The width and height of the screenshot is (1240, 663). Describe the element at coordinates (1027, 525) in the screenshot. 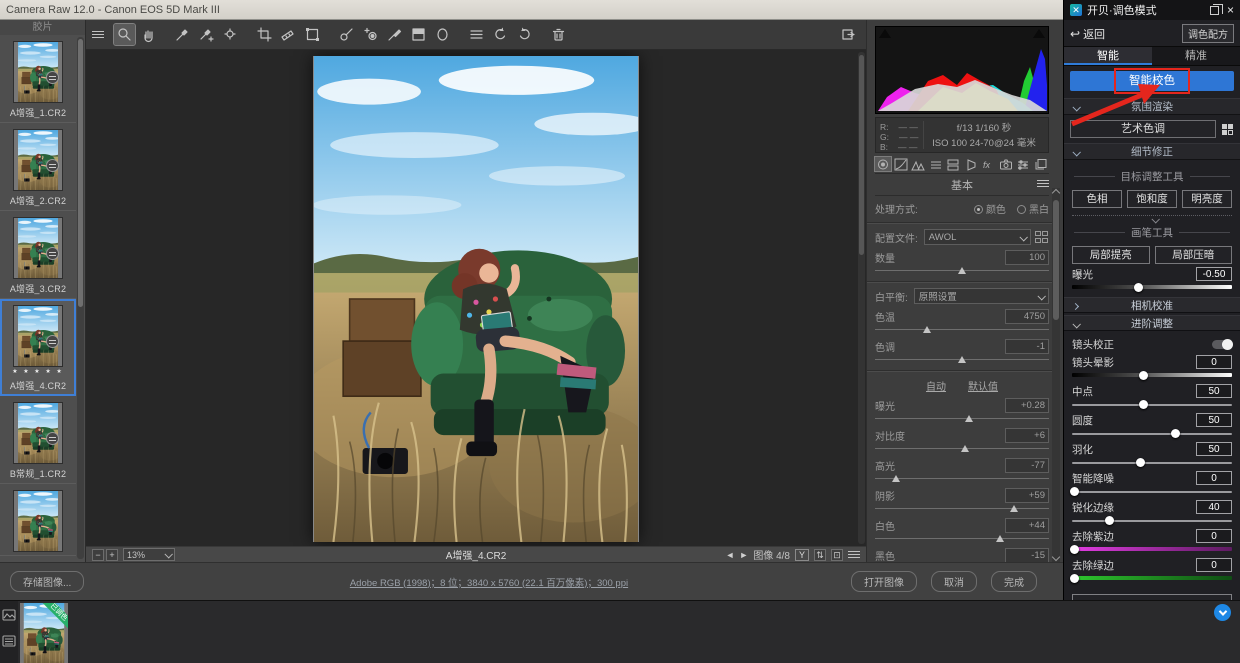

I see `whites-value: +44` at that location.